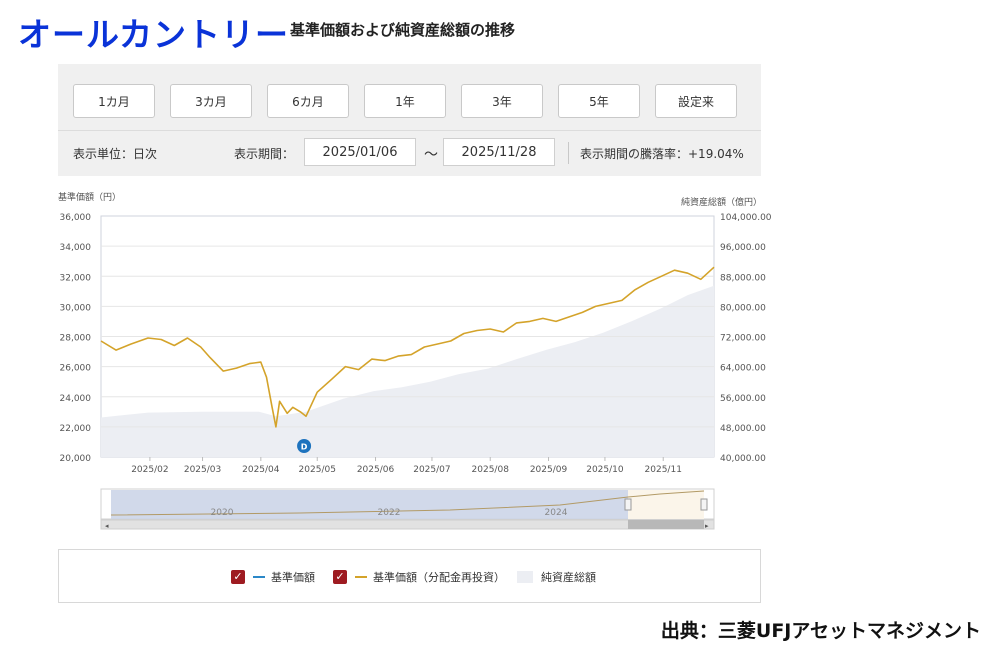 The height and width of the screenshot is (650, 989). What do you see at coordinates (389, 513) in the screenshot?
I see `navigator-year-label: 2022` at bounding box center [389, 513].